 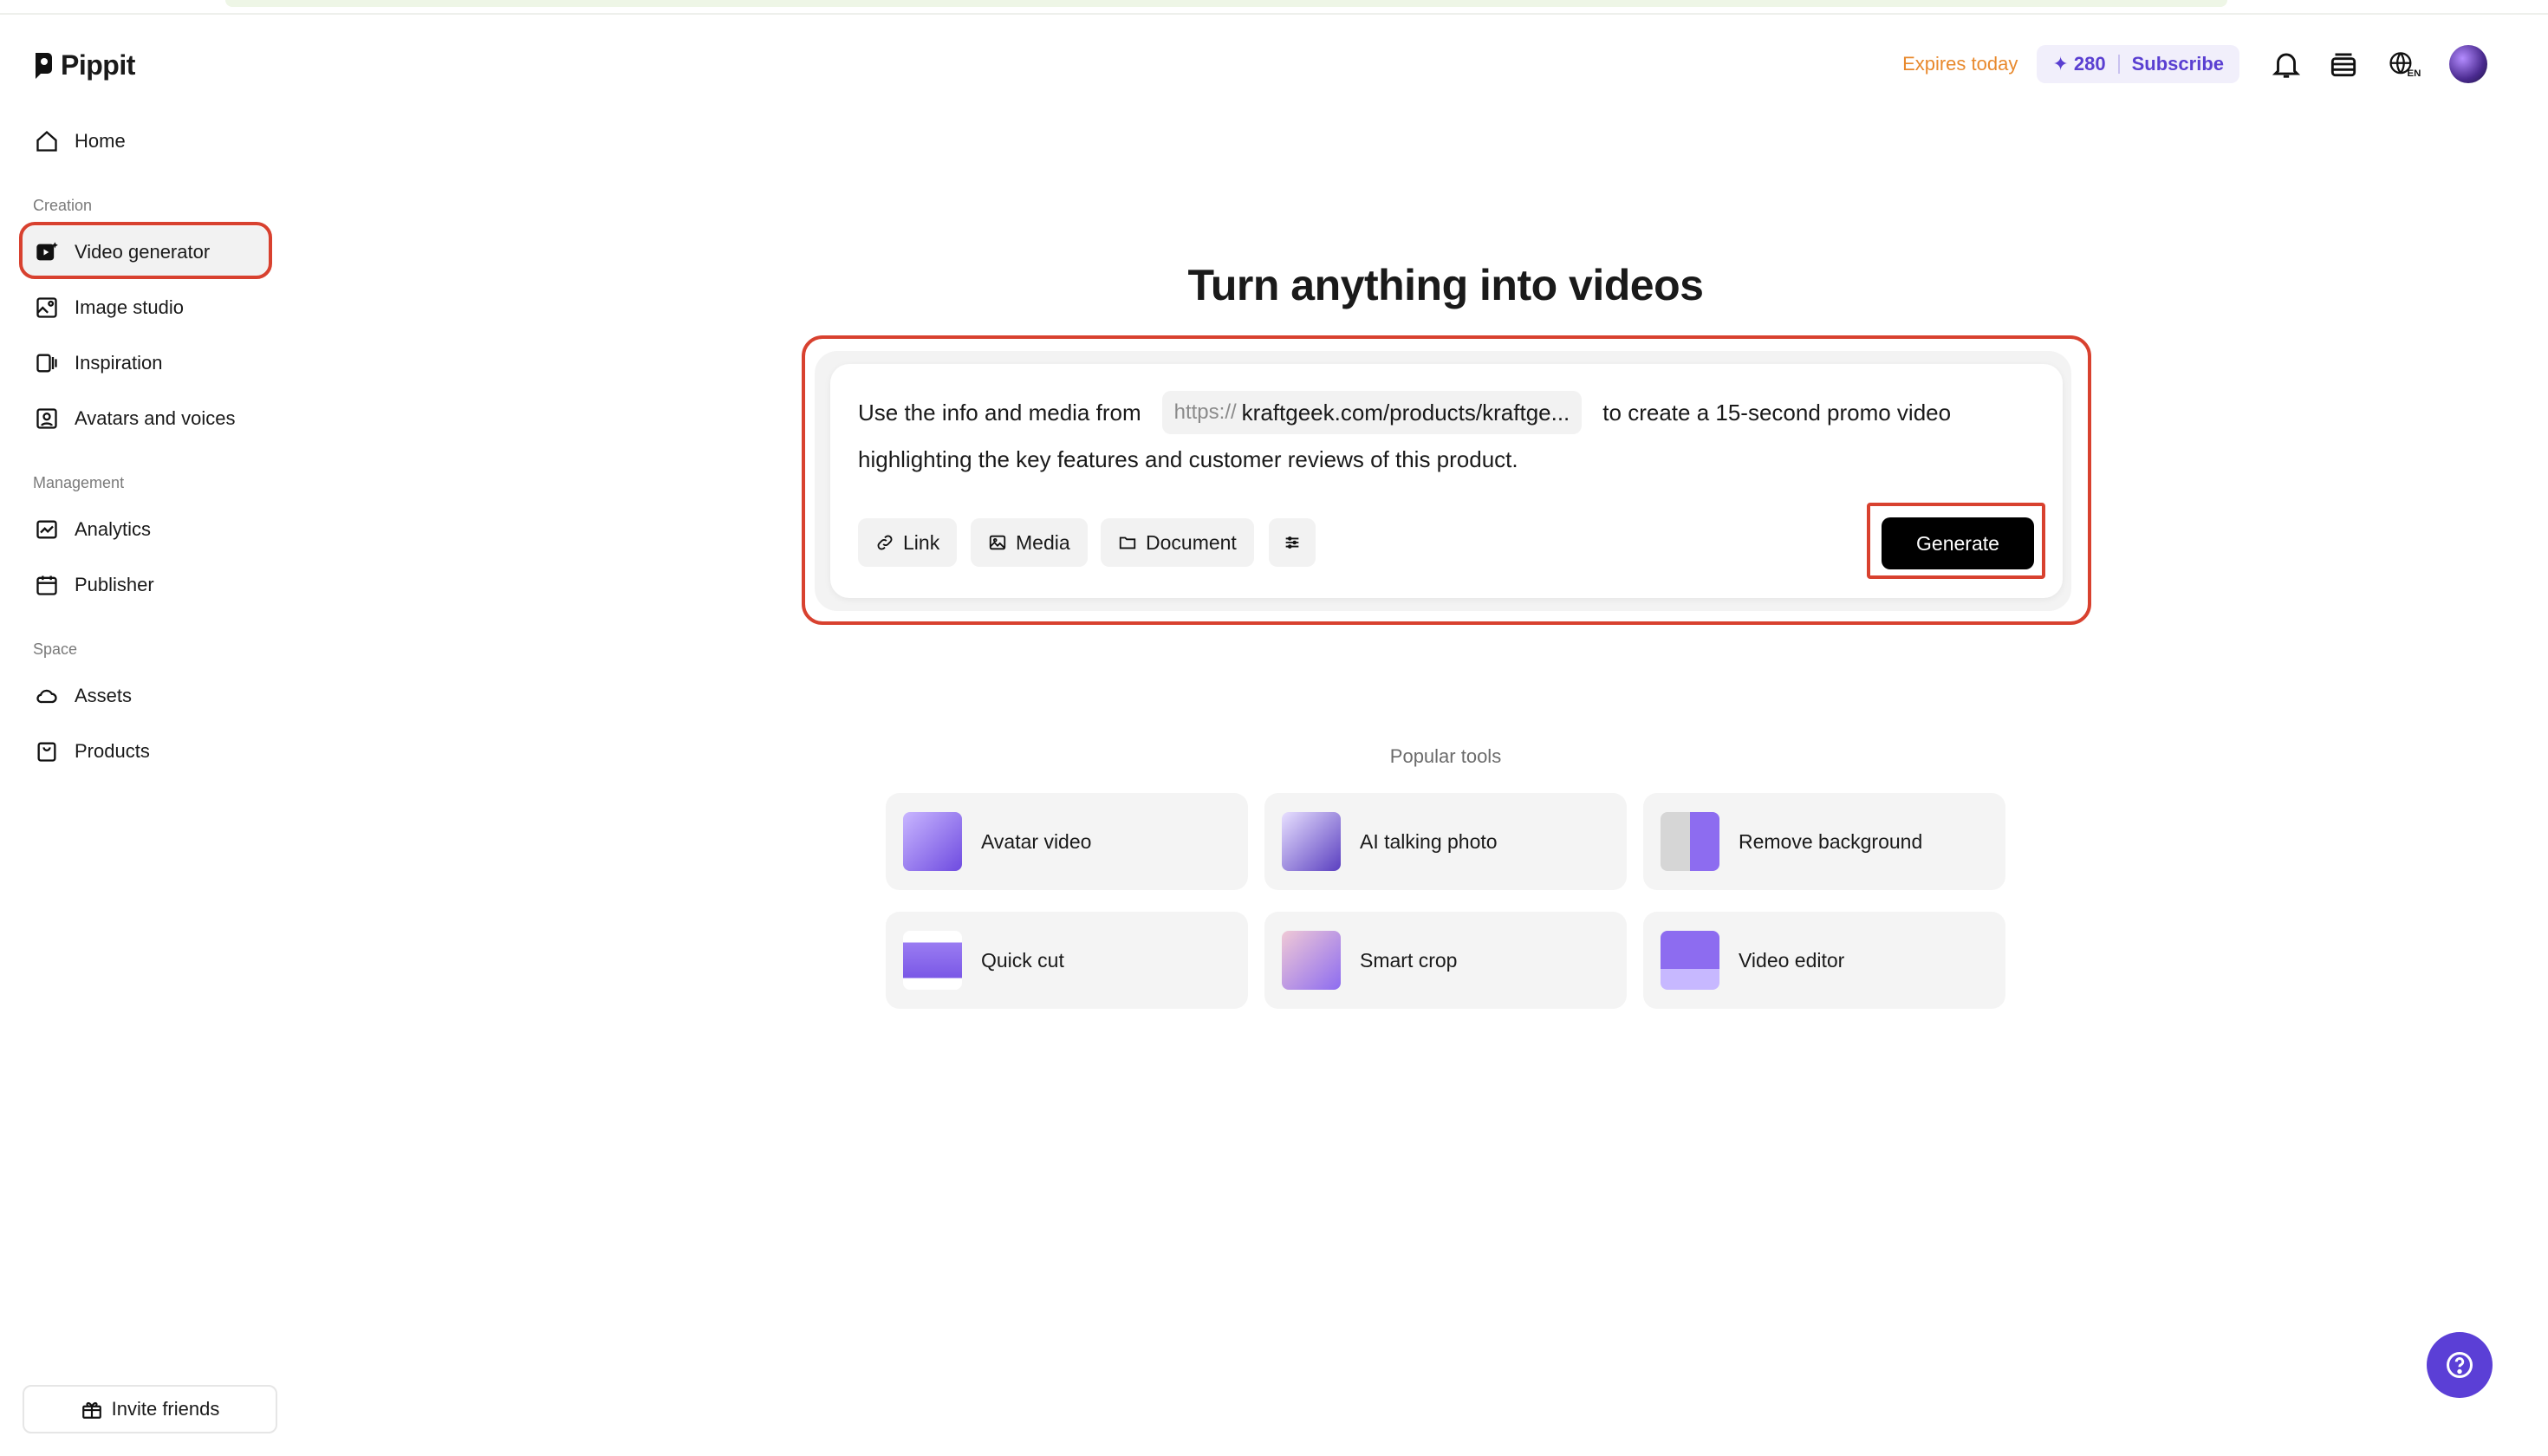 I want to click on help-icon, so click(x=2460, y=1365).